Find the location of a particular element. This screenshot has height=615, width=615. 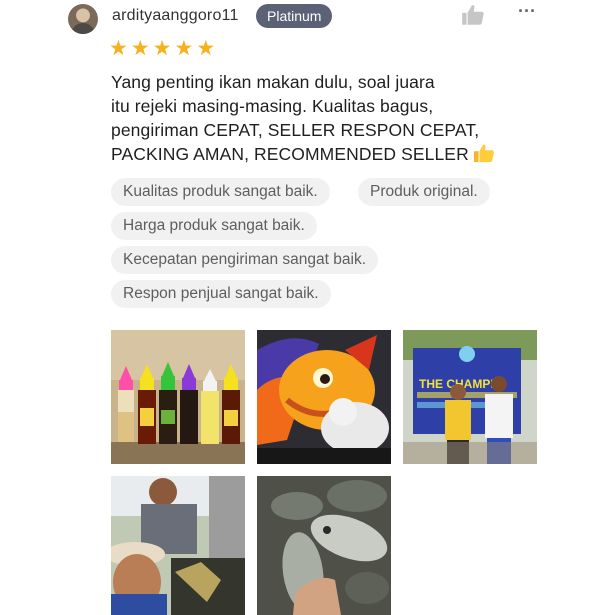

review-photo-fish is located at coordinates (324, 545).